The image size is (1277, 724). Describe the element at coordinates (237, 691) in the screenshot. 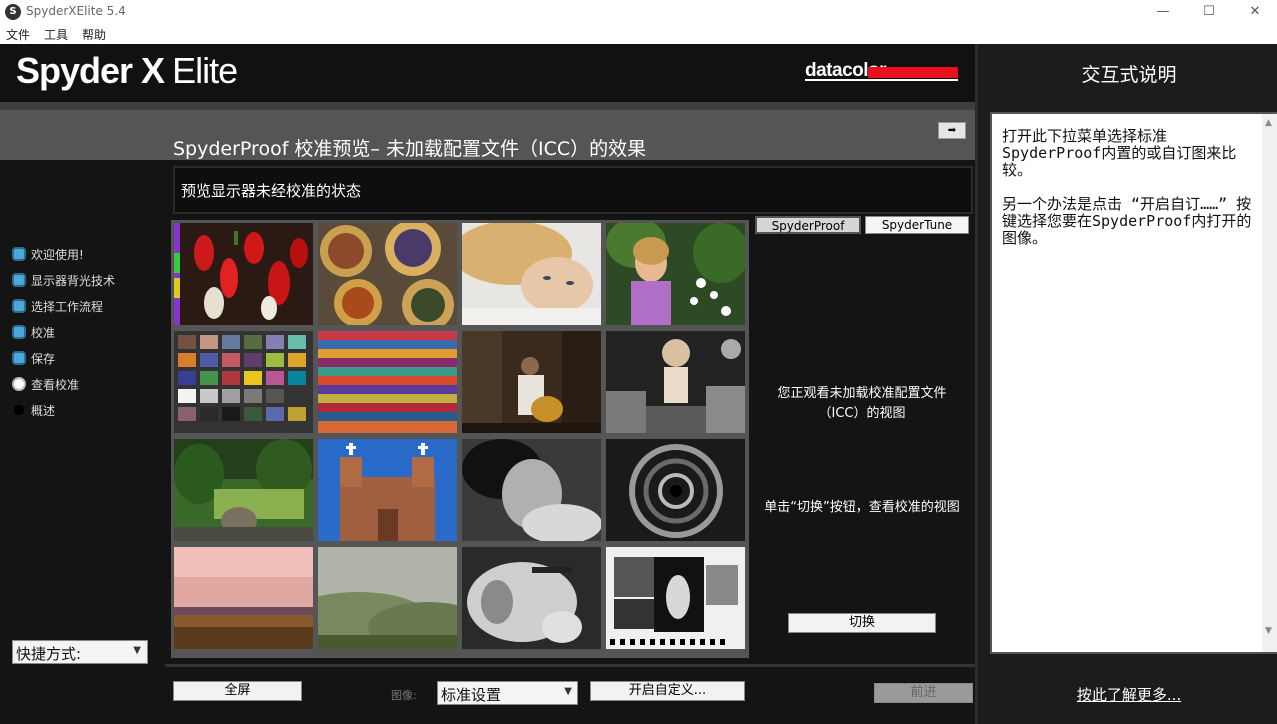

I see `fullscreen-button: 全屏` at that location.